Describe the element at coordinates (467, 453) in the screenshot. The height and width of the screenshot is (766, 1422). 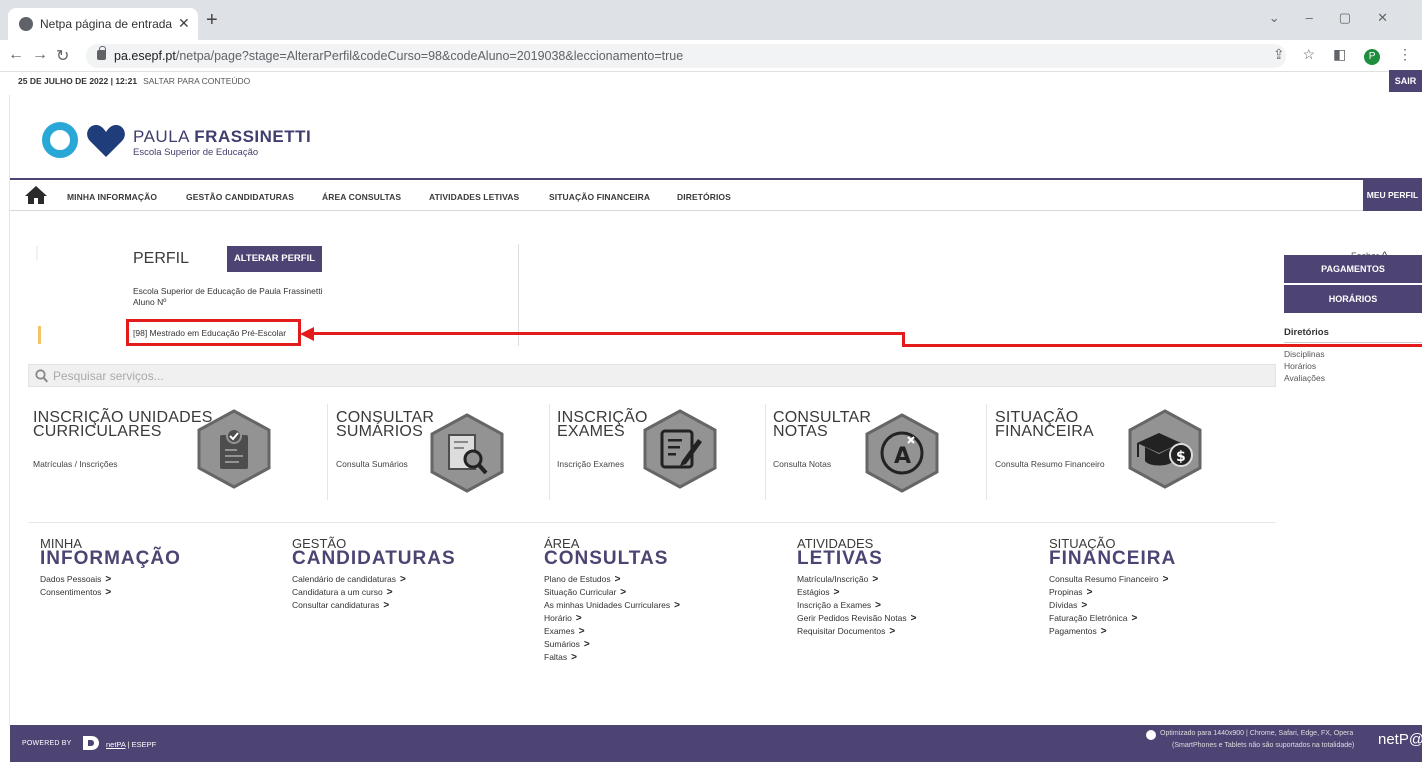
I see `document-search-icon` at that location.